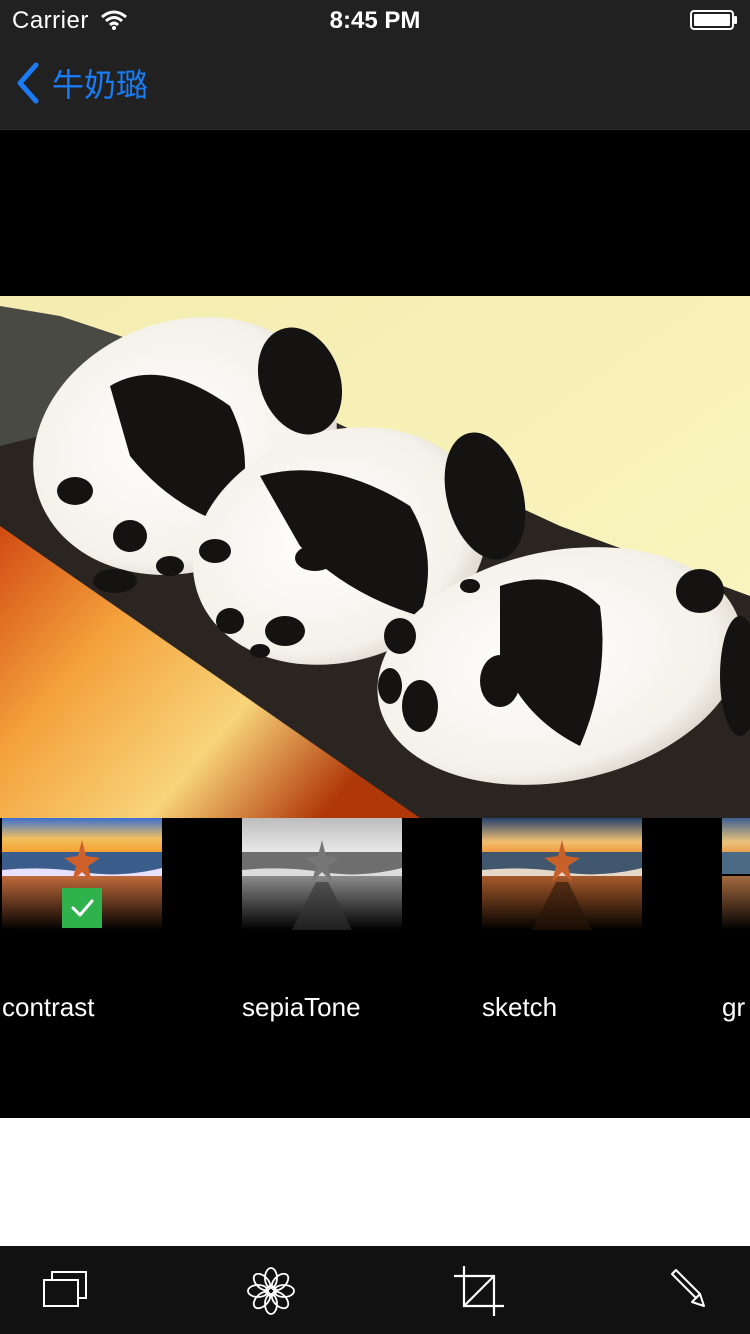  Describe the element at coordinates (561, 933) in the screenshot. I see `filter-item-sketch: sketch` at that location.